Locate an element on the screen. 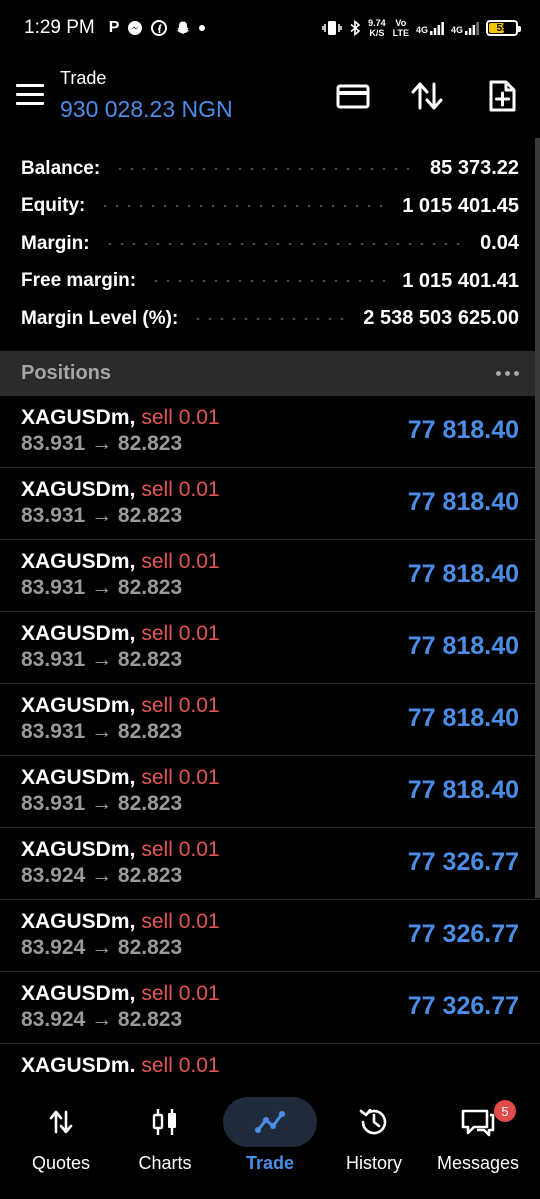  deposit-card-icon is located at coordinates (353, 96).